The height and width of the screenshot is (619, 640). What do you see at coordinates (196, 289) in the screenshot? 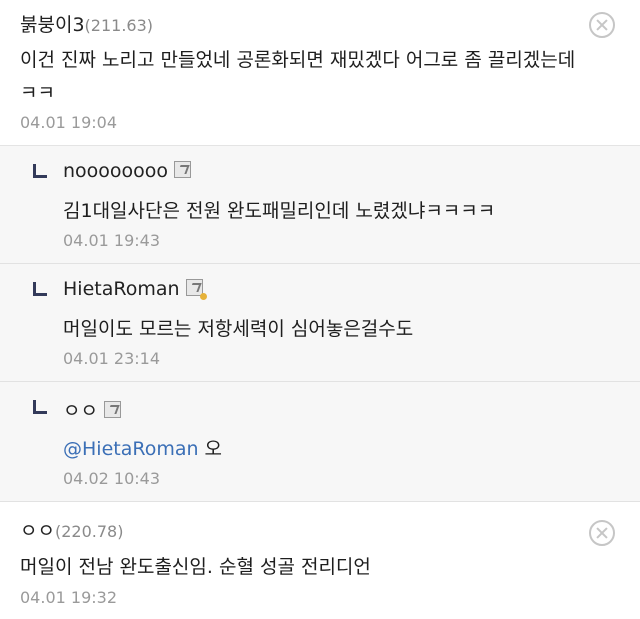
I see `fixed-id-gold-icon` at bounding box center [196, 289].